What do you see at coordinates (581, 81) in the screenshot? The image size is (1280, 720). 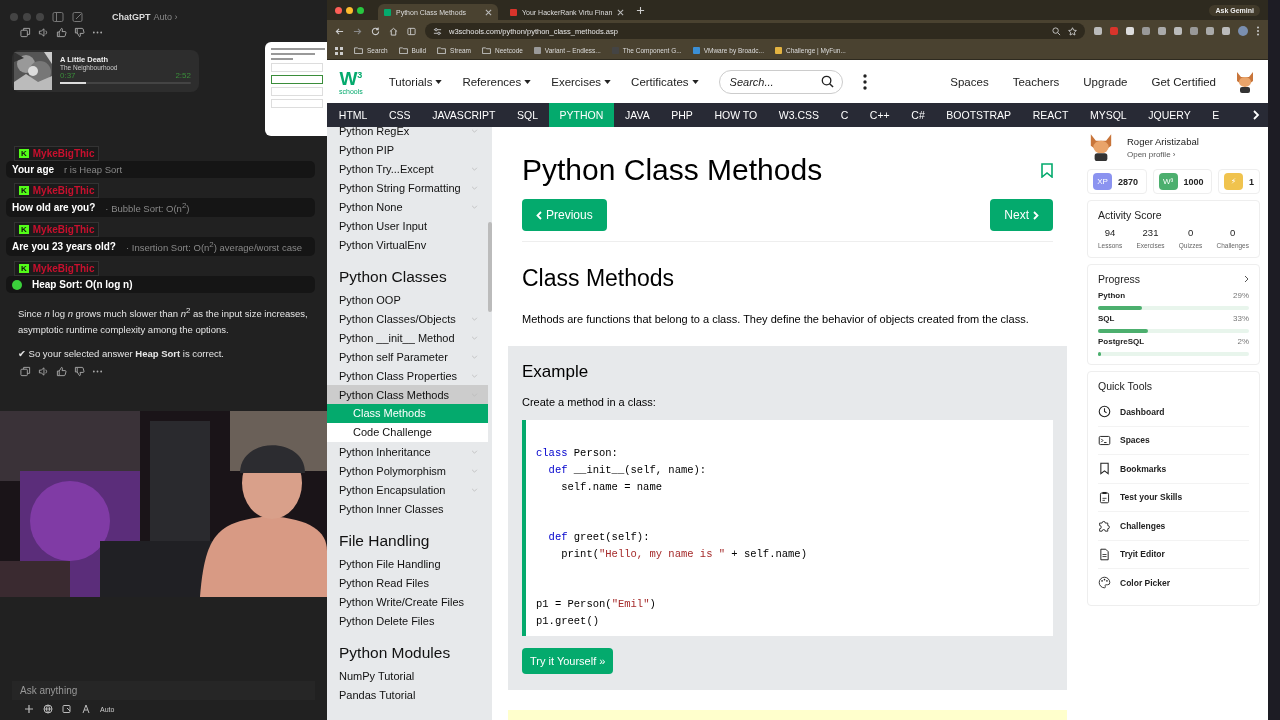 I see `nav-menu: Exercises` at bounding box center [581, 81].